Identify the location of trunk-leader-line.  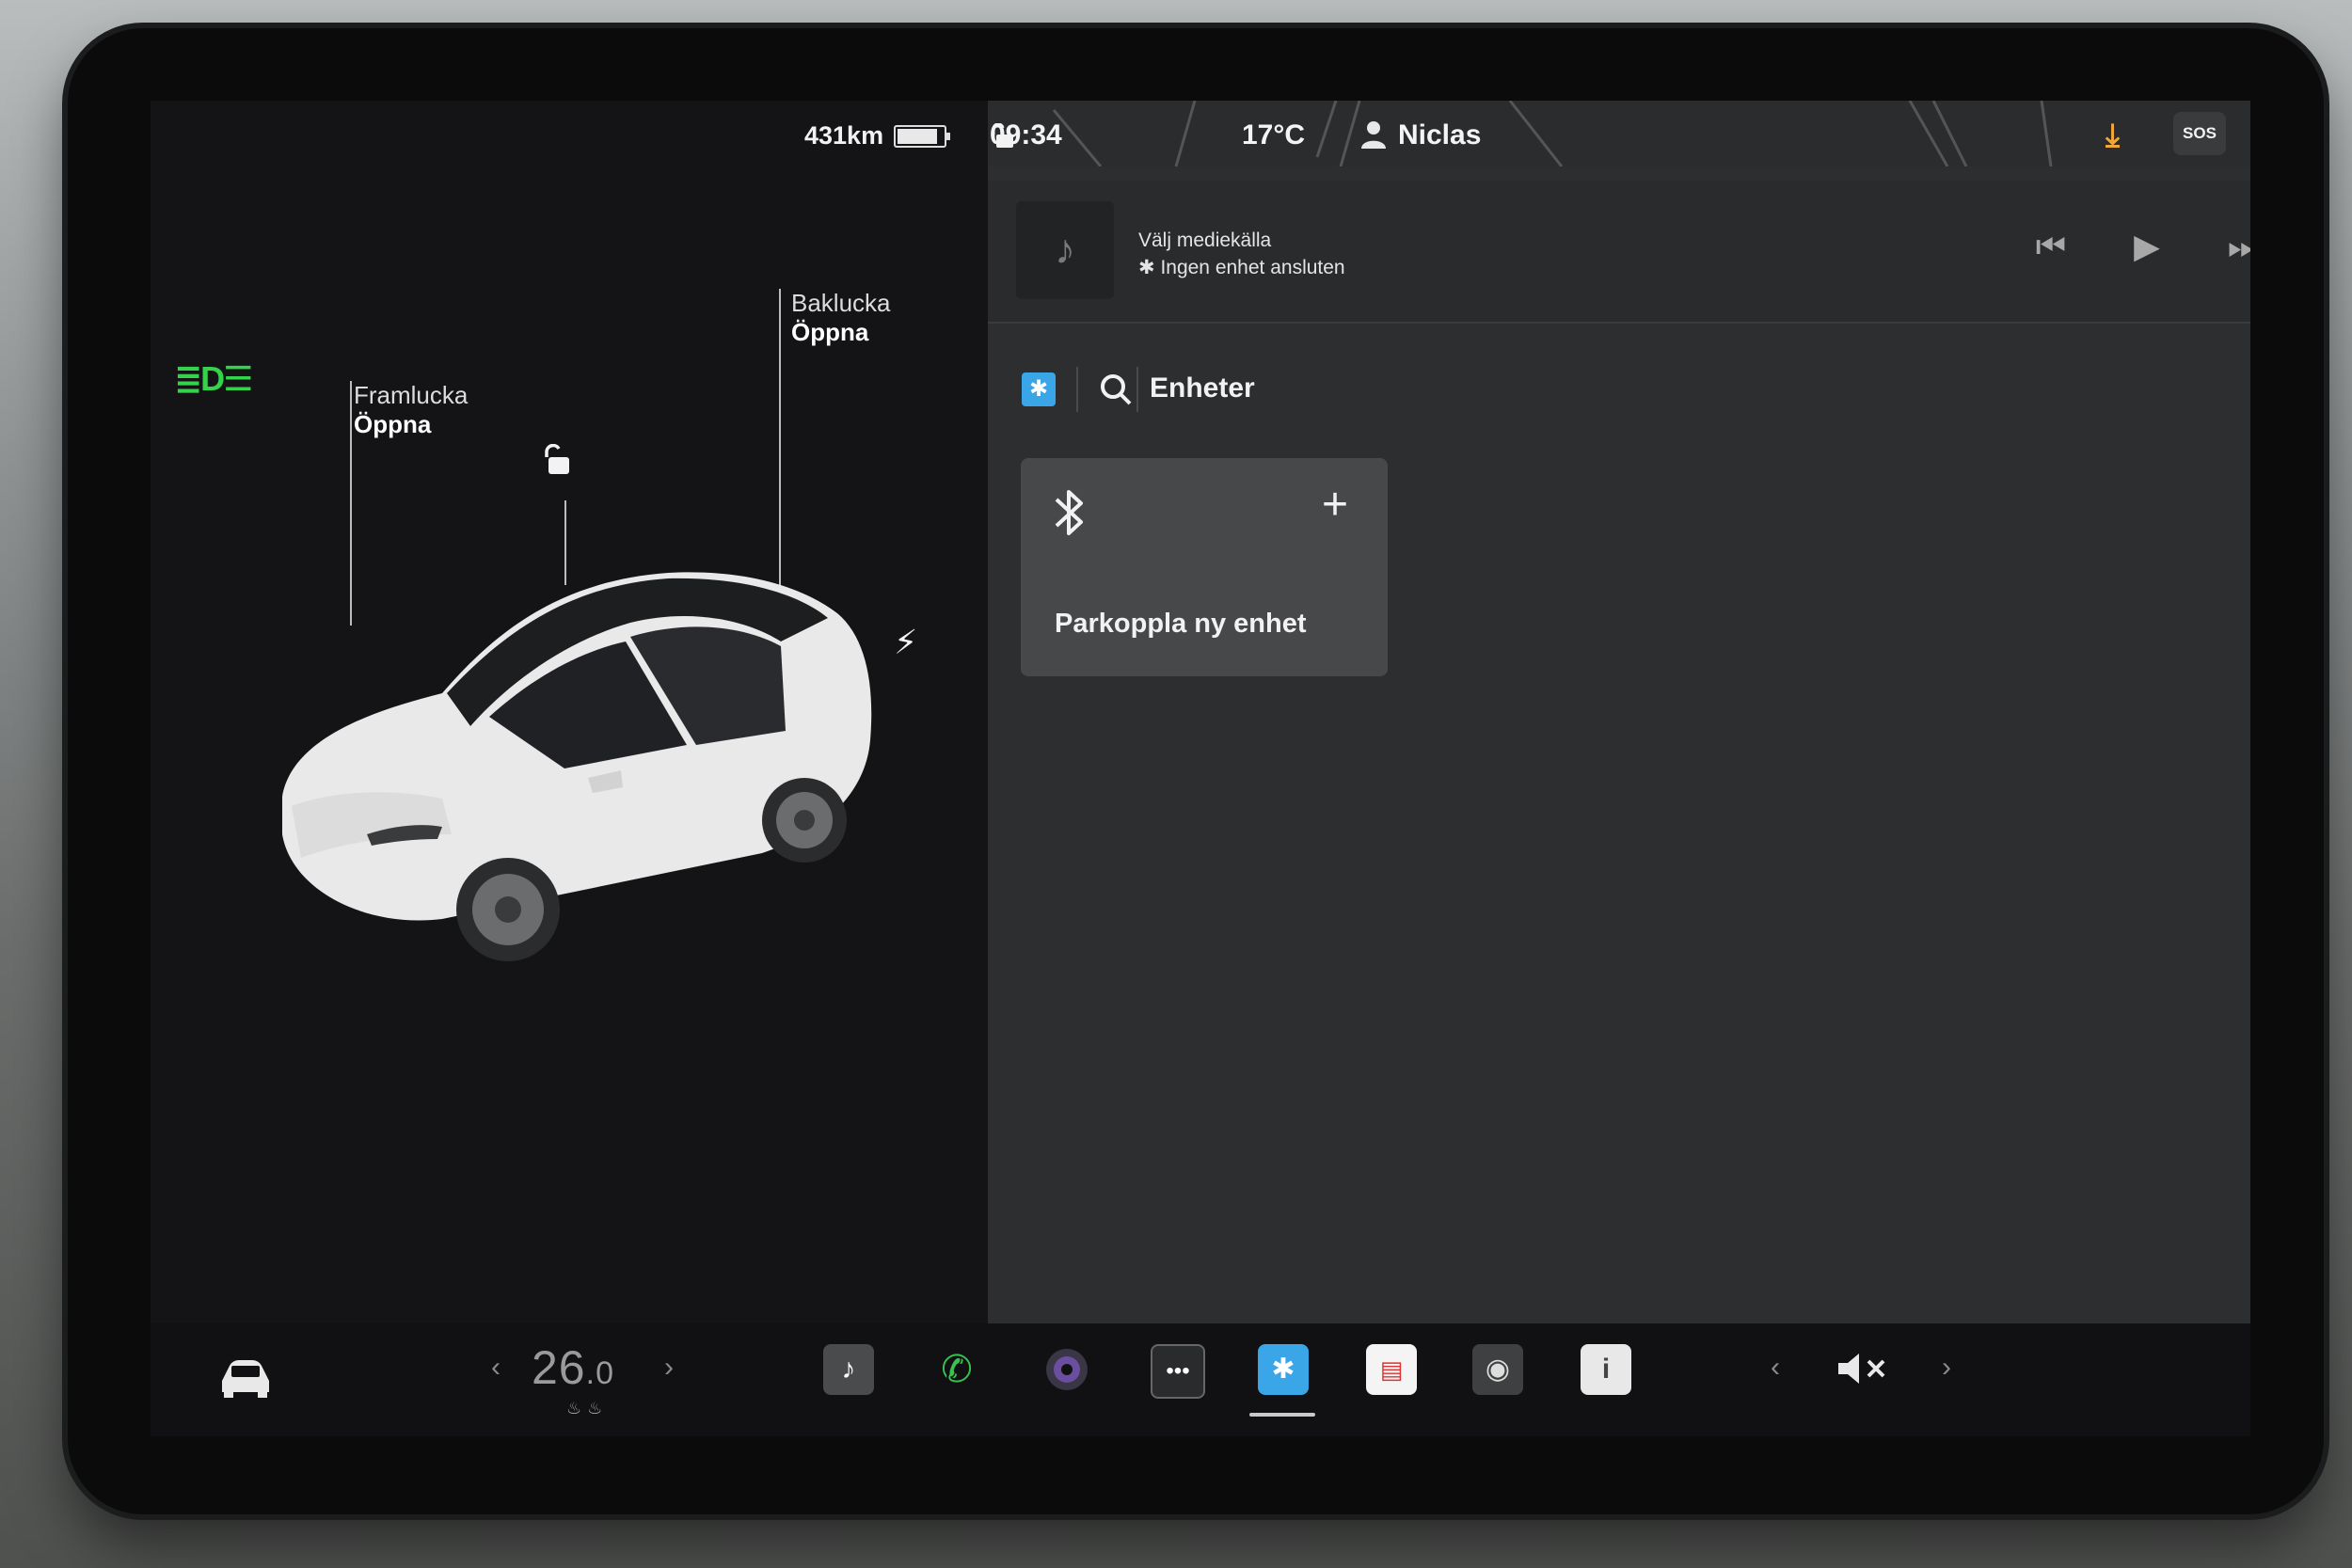
(780, 439).